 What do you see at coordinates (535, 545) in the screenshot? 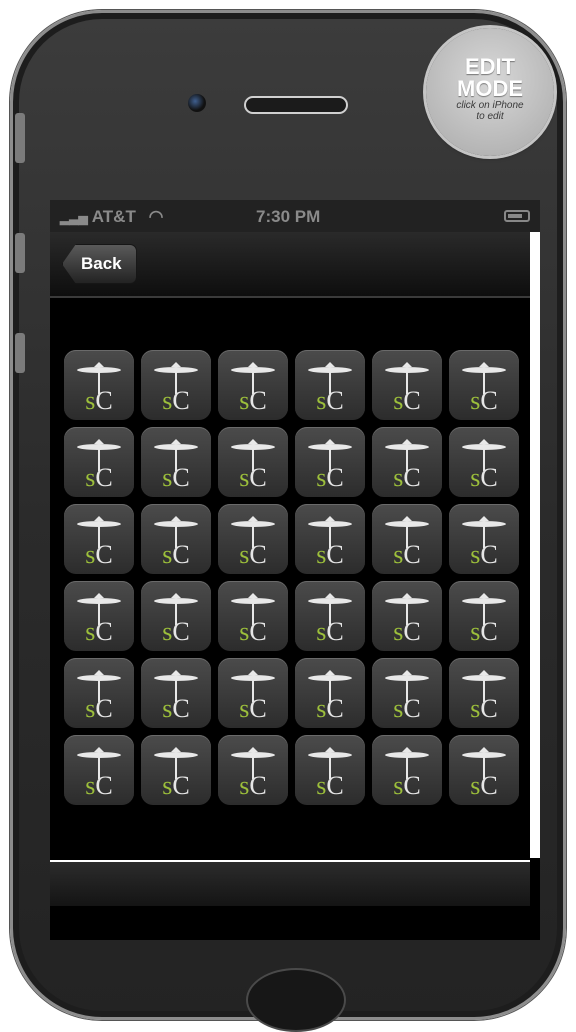
I see `scrollbar` at bounding box center [535, 545].